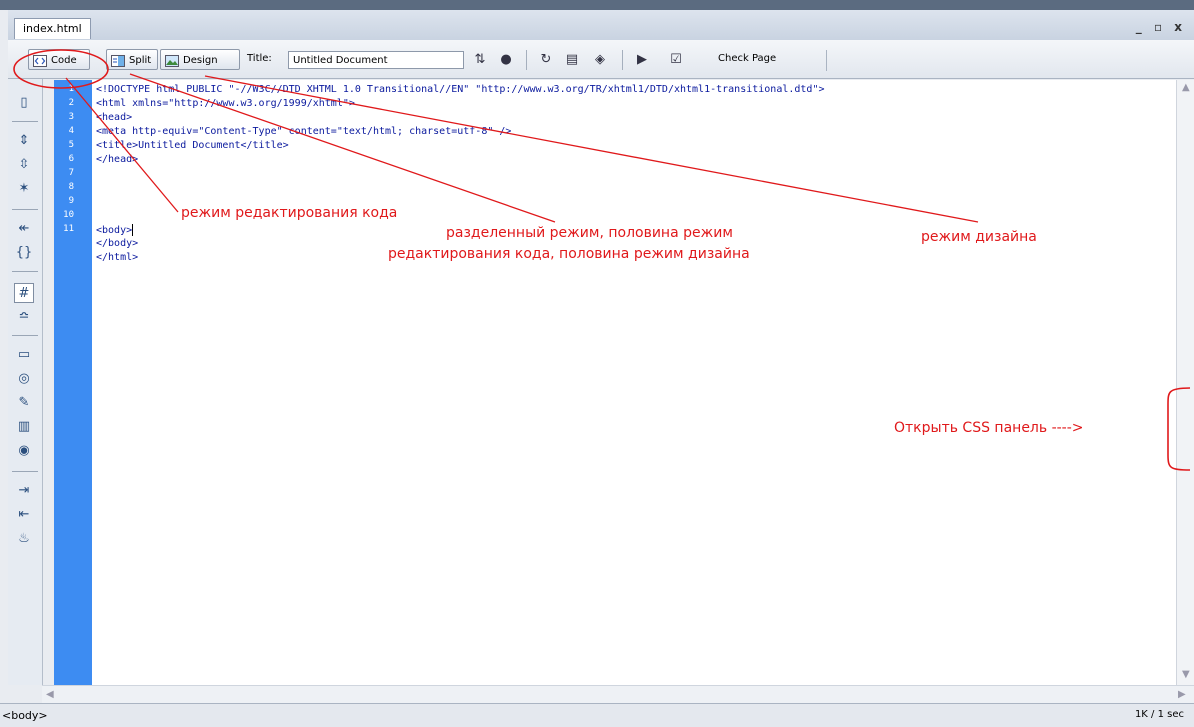 The width and height of the screenshot is (1194, 727). I want to click on apply-comment-icon: ▭, so click(24, 355).